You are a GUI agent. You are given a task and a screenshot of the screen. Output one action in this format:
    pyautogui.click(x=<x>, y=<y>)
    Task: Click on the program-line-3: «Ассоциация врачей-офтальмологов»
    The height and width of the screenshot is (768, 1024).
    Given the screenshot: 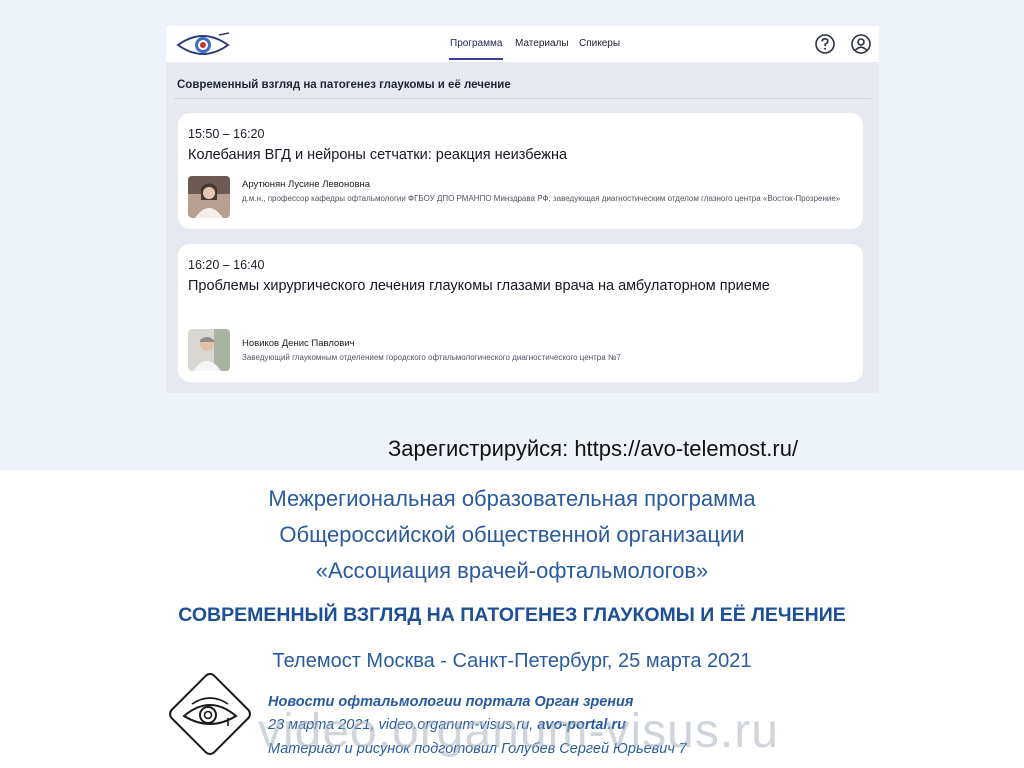 What is the action you would take?
    pyautogui.click(x=512, y=570)
    